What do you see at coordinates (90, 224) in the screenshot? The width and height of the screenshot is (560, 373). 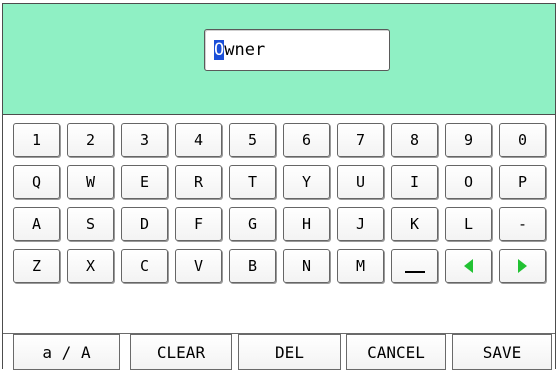 I see `key-s: S` at bounding box center [90, 224].